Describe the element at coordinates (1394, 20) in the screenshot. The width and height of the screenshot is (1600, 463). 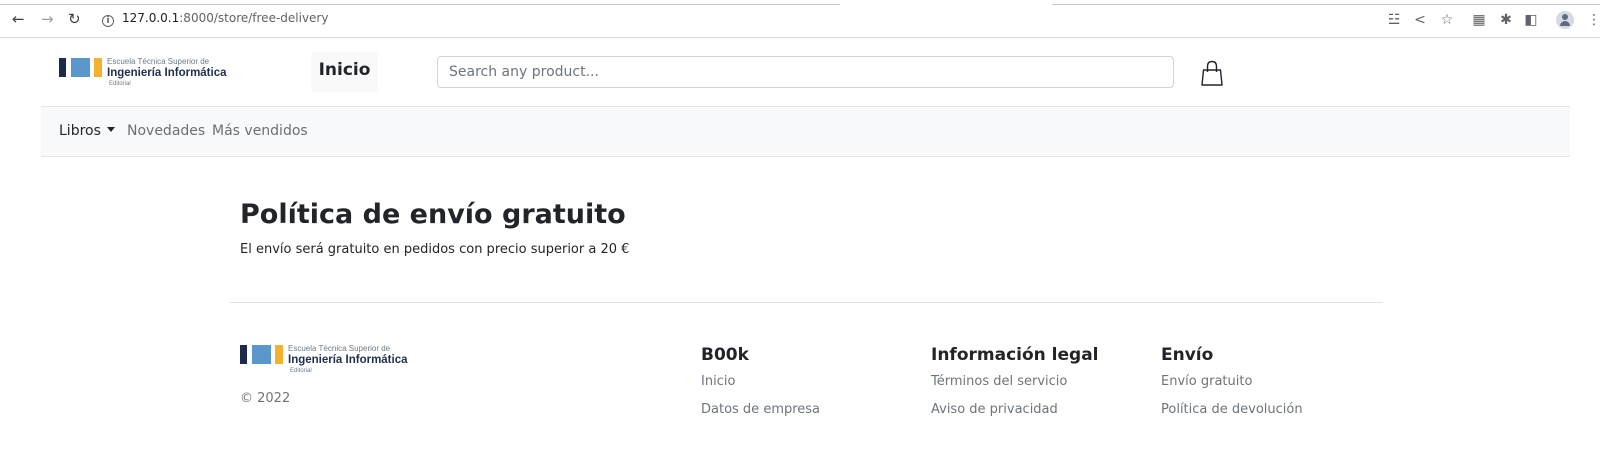
I see `translate-icon: ☳` at that location.